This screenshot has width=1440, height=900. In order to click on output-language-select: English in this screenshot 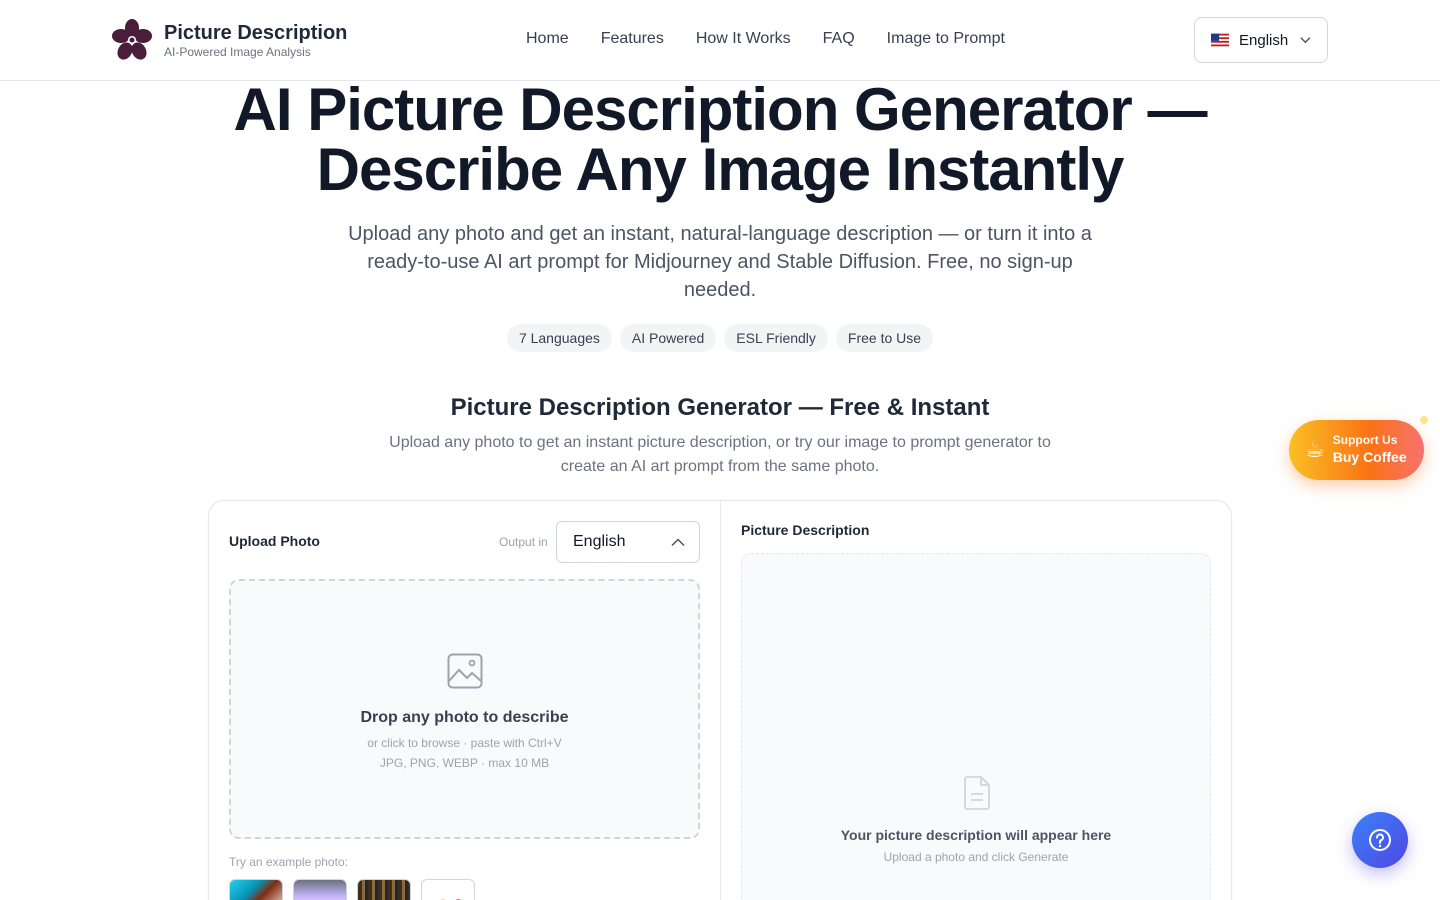, I will do `click(628, 542)`.